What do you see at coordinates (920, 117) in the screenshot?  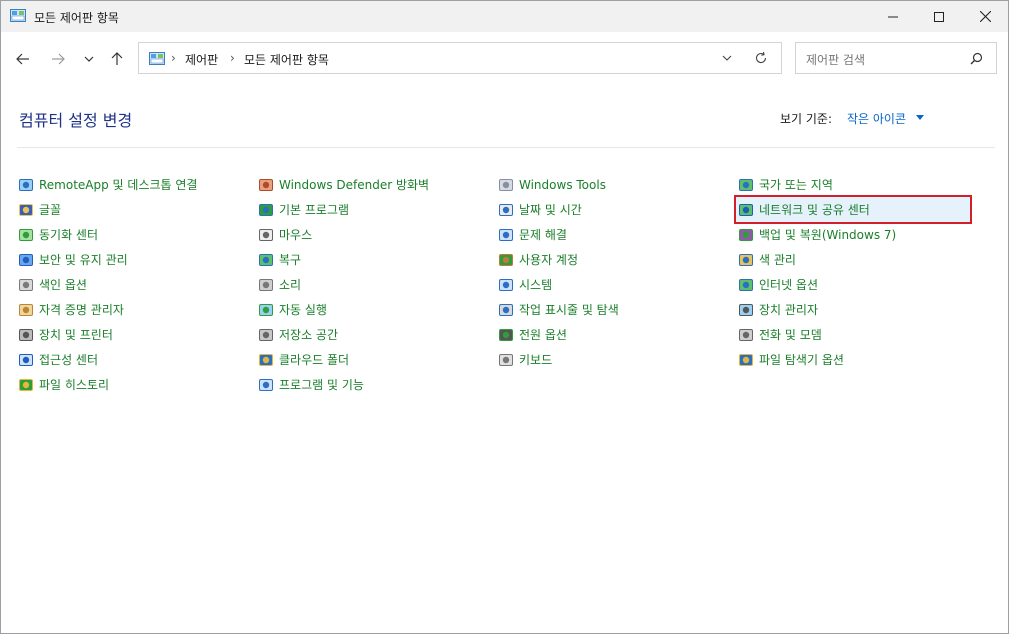 I see `caret-down-icon` at bounding box center [920, 117].